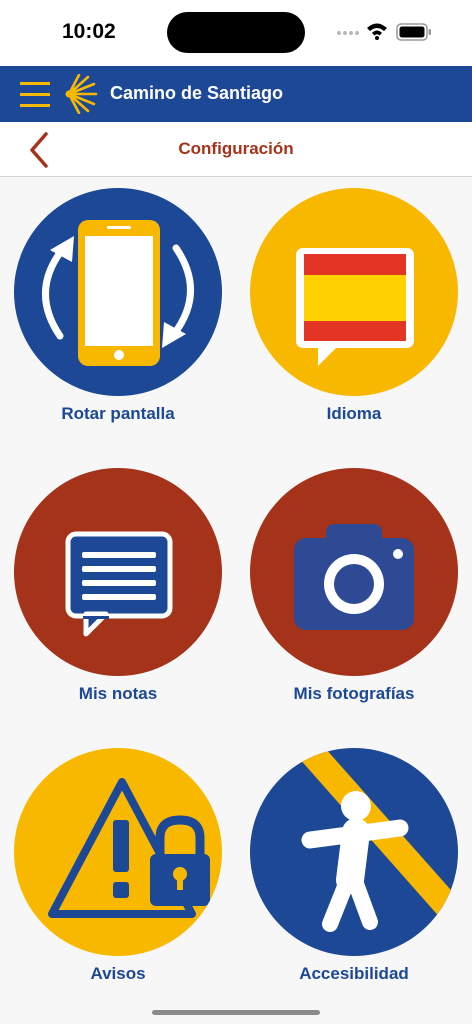 This screenshot has height=1024, width=472. Describe the element at coordinates (413, 32) in the screenshot. I see `battery-icon` at that location.